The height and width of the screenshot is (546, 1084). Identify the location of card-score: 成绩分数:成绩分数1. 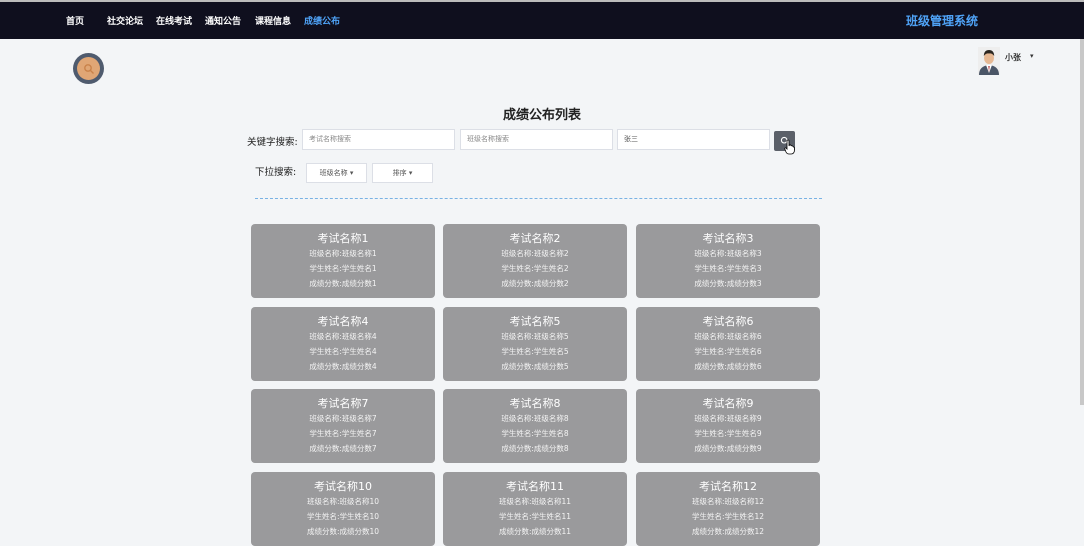
(343, 283).